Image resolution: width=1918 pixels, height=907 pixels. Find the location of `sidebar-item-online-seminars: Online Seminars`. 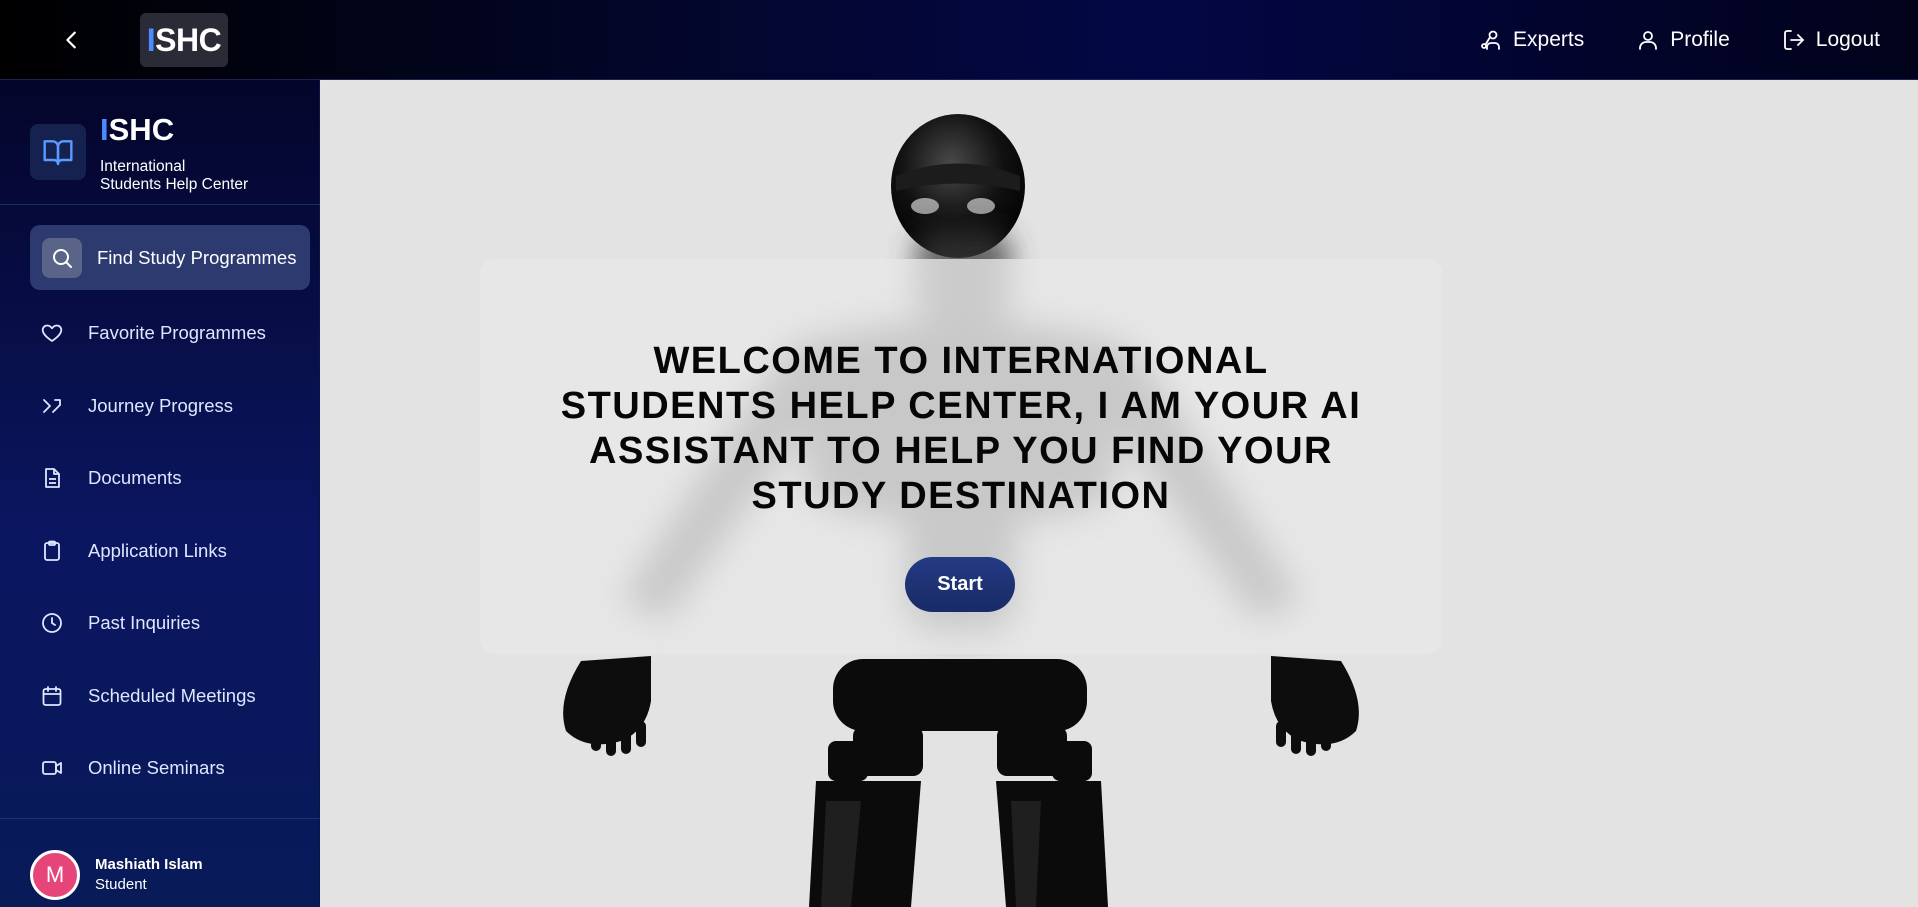

sidebar-item-online-seminars: Online Seminars is located at coordinates (160, 768).